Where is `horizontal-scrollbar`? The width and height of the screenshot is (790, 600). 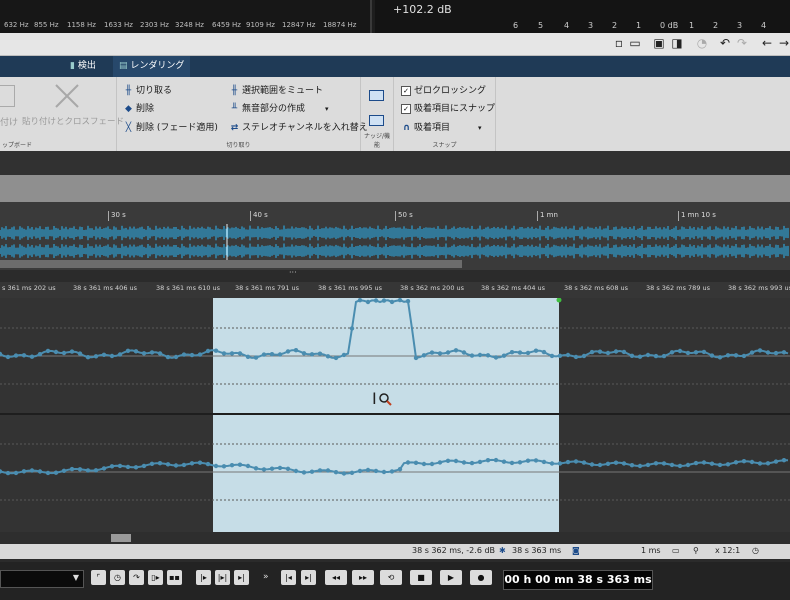
horizontal-scrollbar is located at coordinates (395, 538).